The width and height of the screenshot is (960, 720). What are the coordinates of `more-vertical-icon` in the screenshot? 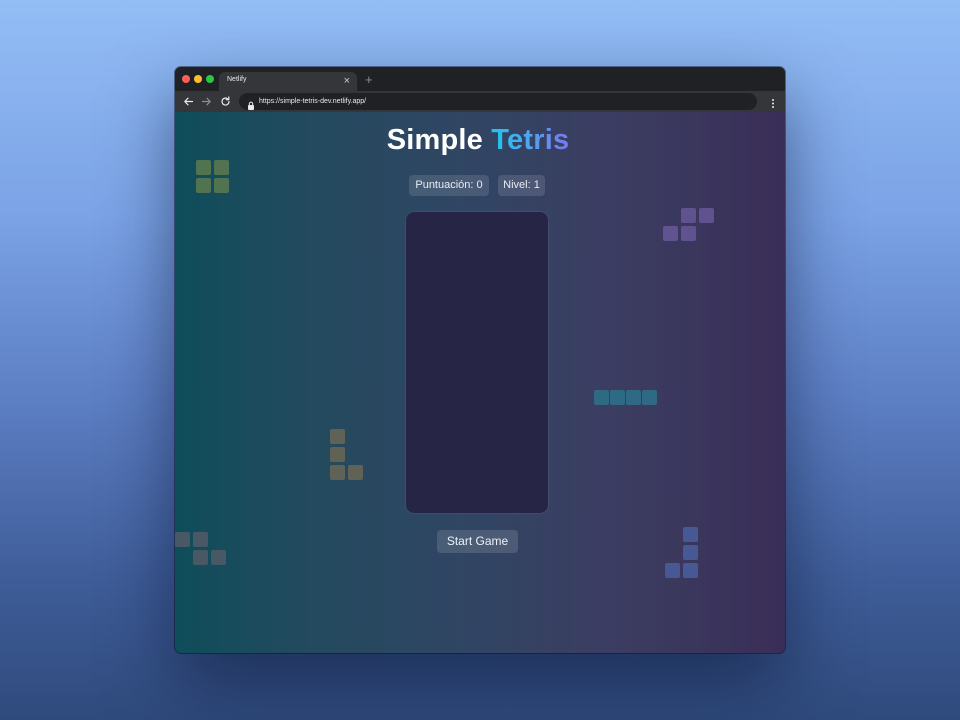 It's located at (773, 102).